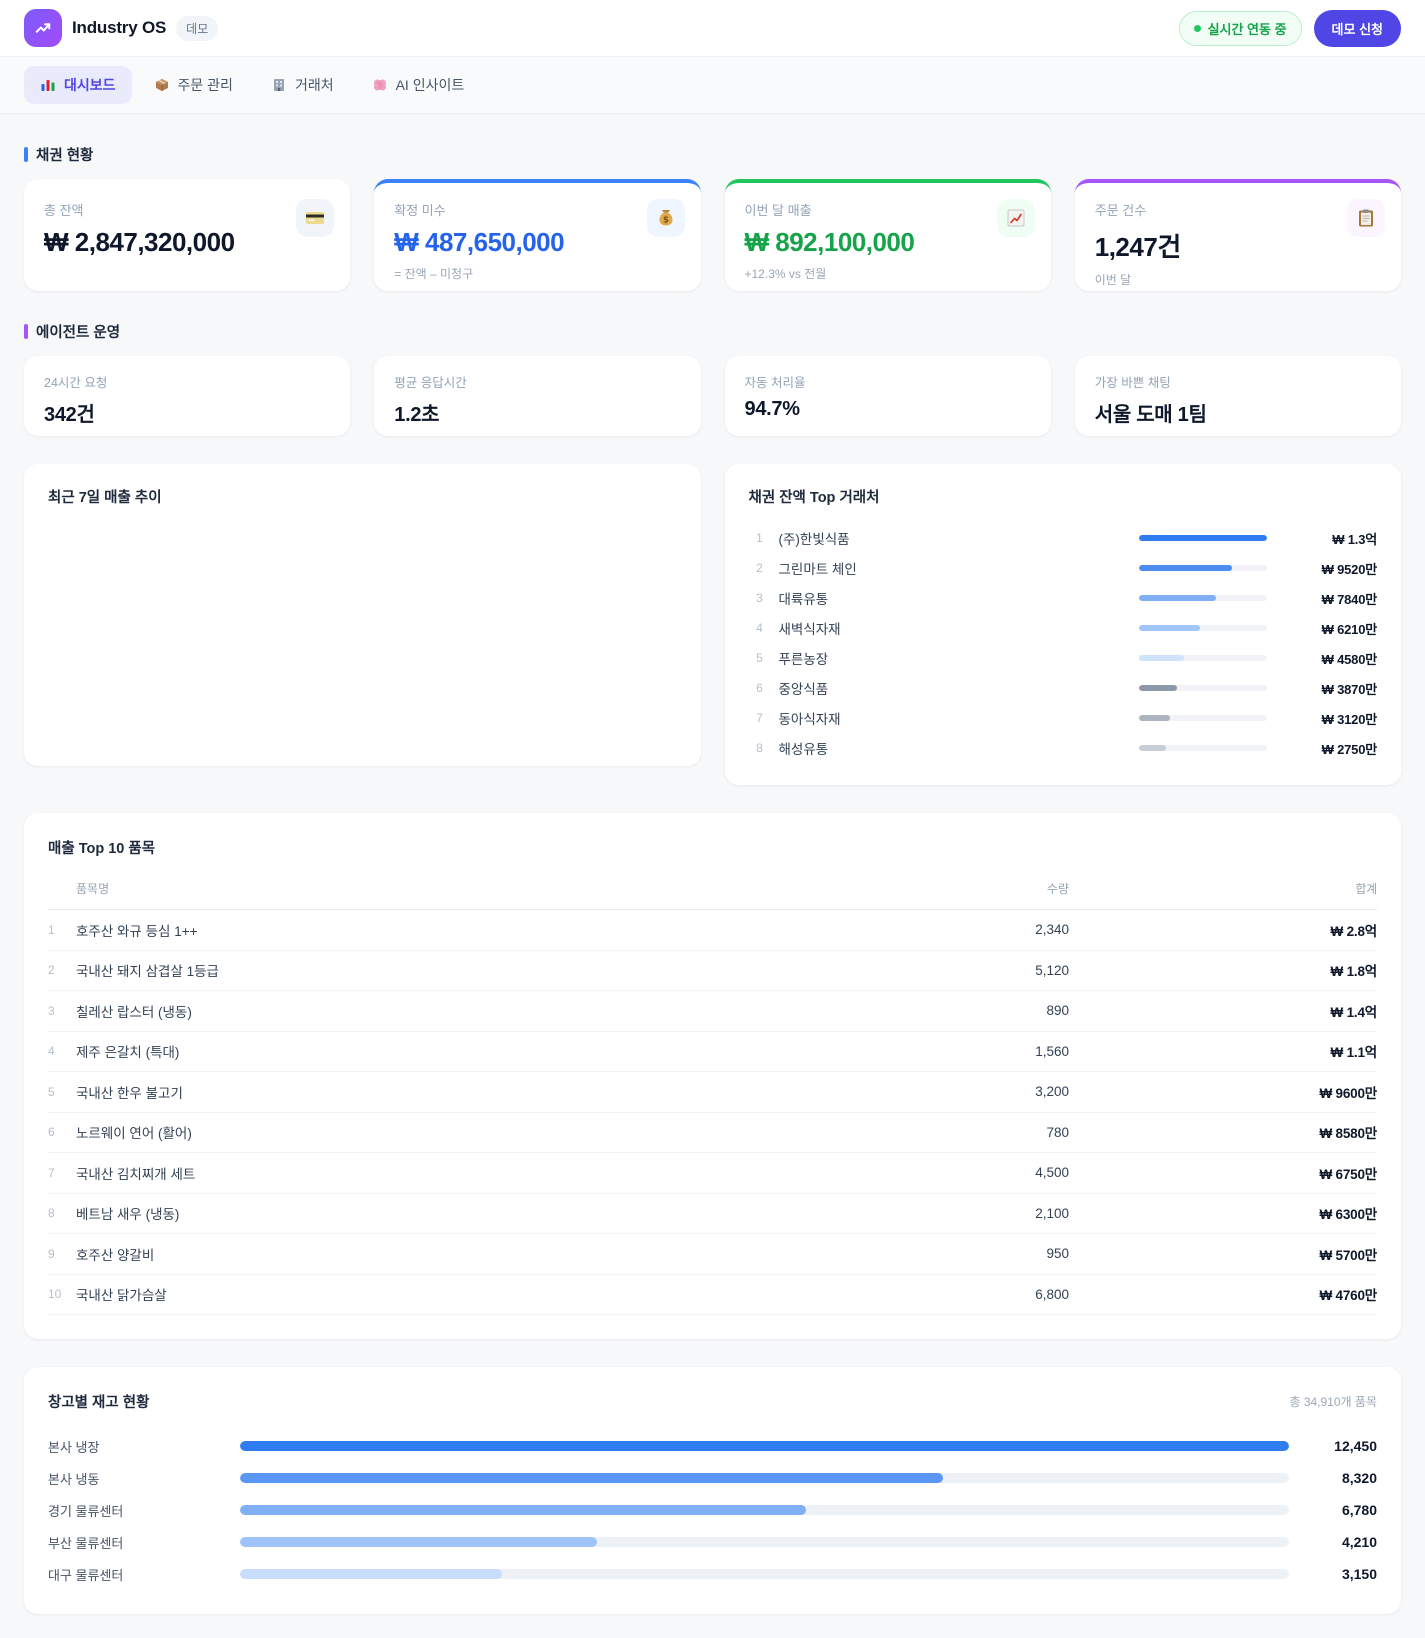 The height and width of the screenshot is (1638, 1425). I want to click on item-rank: 1, so click(51, 929).